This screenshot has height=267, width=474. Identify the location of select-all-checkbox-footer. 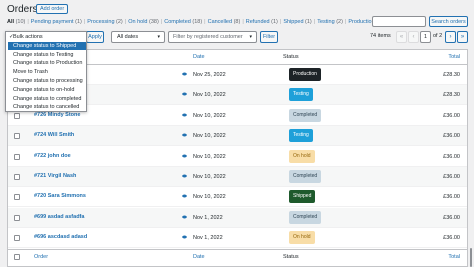
(17, 257).